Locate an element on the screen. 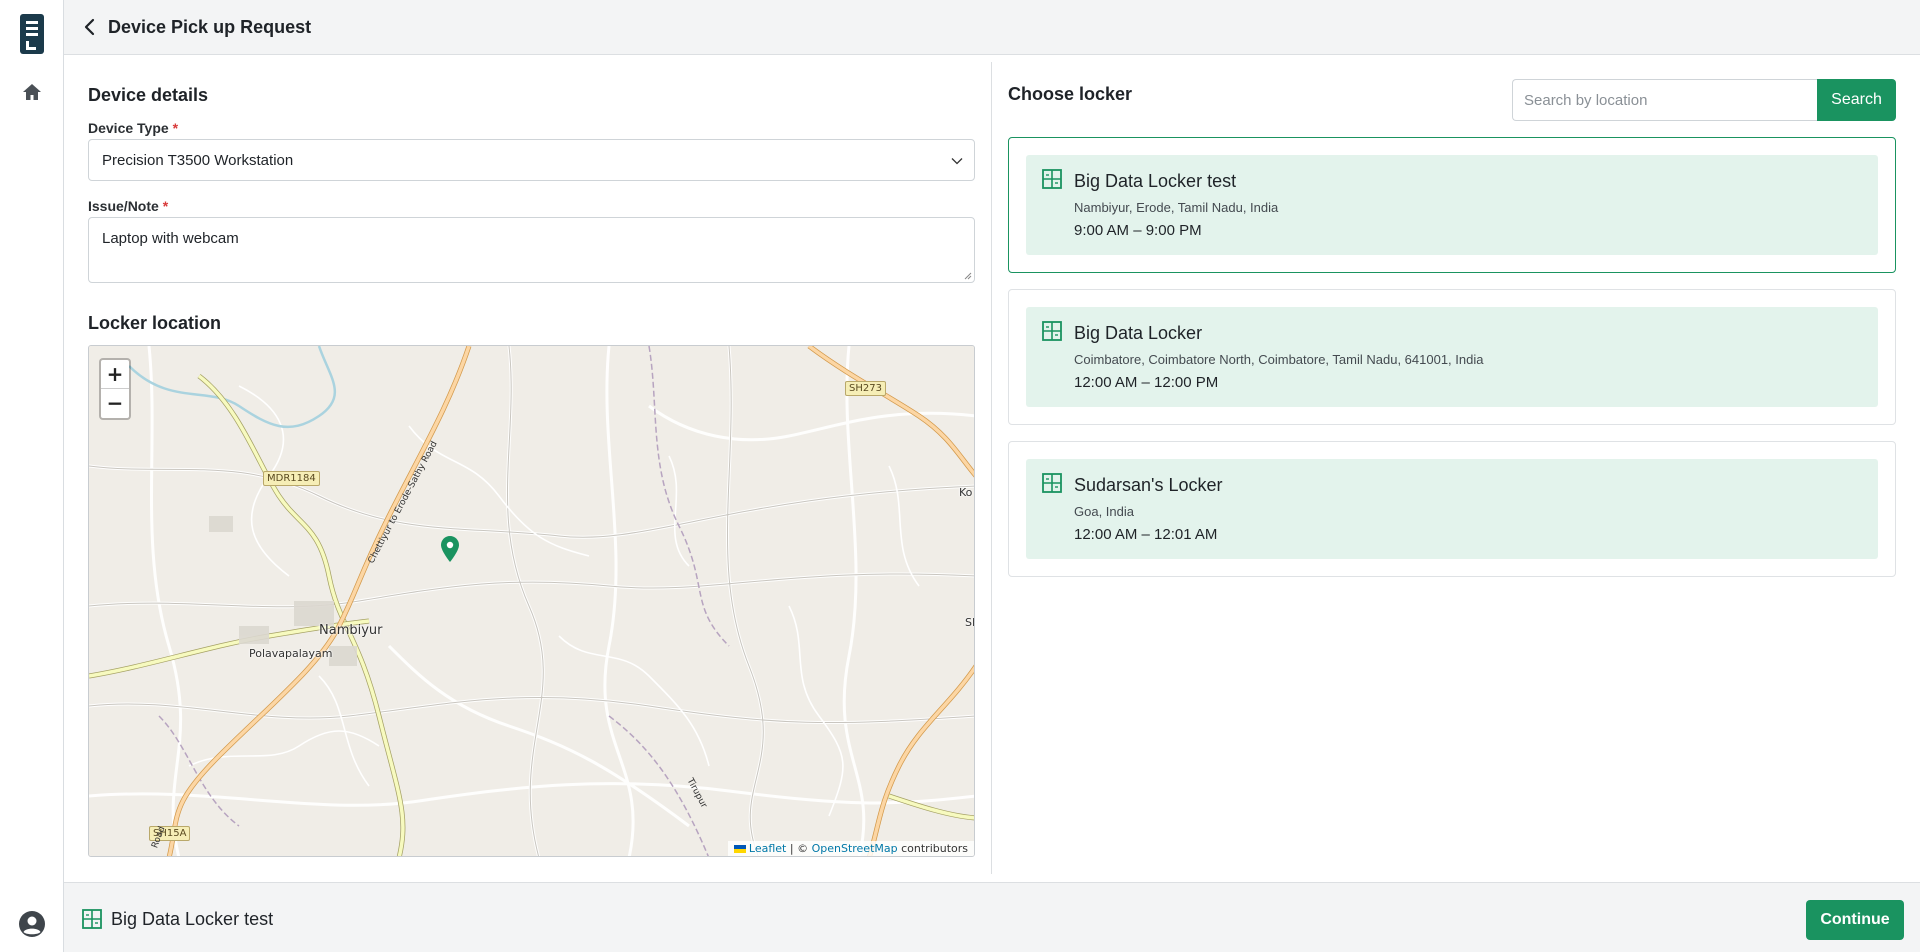  column-divider is located at coordinates (991, 468).